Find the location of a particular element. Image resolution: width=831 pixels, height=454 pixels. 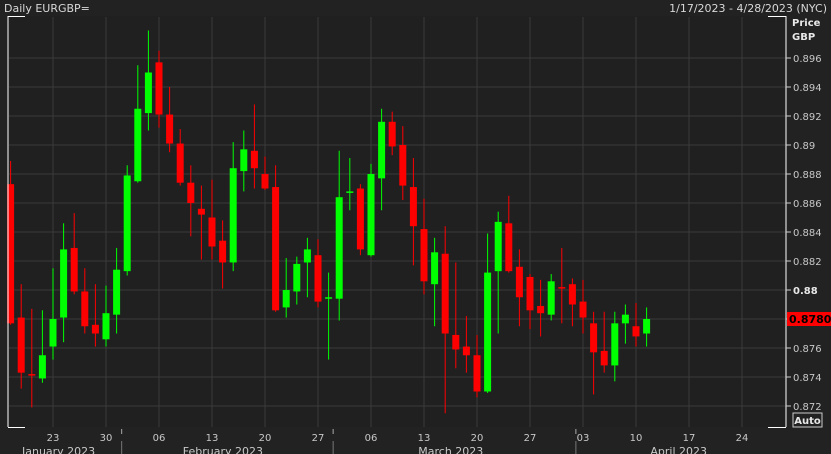

y-tick-label: 0.886 is located at coordinates (807, 204).